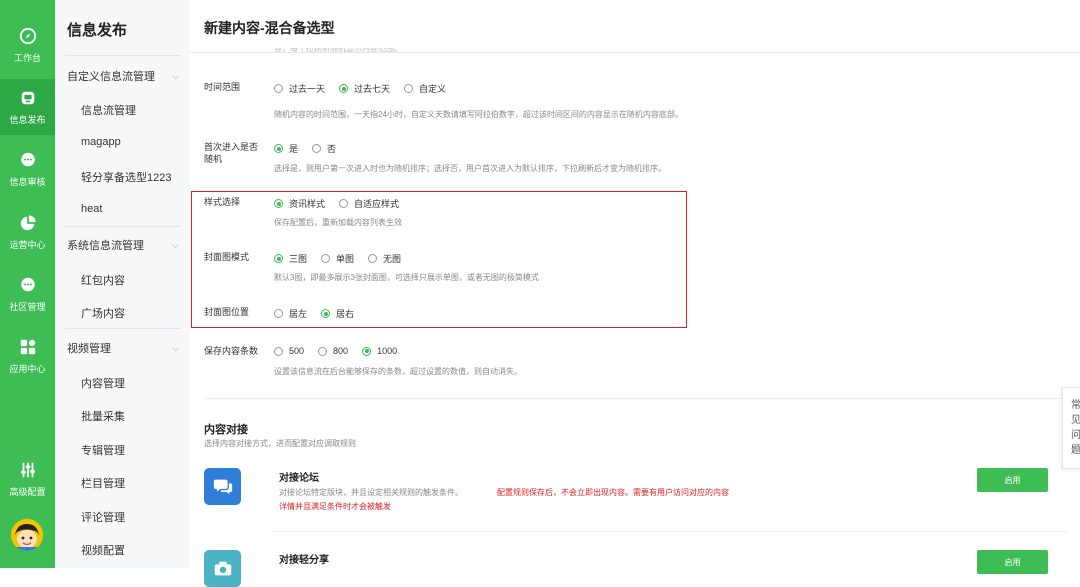 This screenshot has width=1080, height=587. Describe the element at coordinates (335, 506) in the screenshot. I see `forum-card-warning-2: 详情并且满足条件时才会被触发` at that location.